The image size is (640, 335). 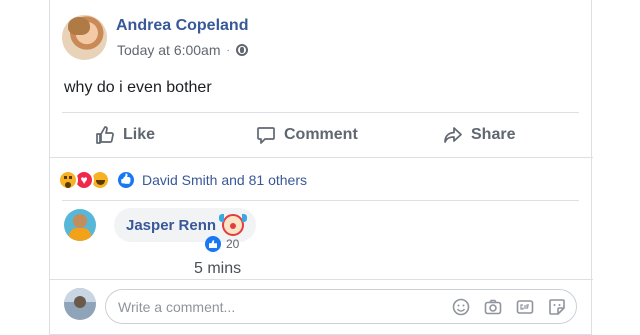 What do you see at coordinates (509, 307) in the screenshot?
I see `composer-icons` at bounding box center [509, 307].